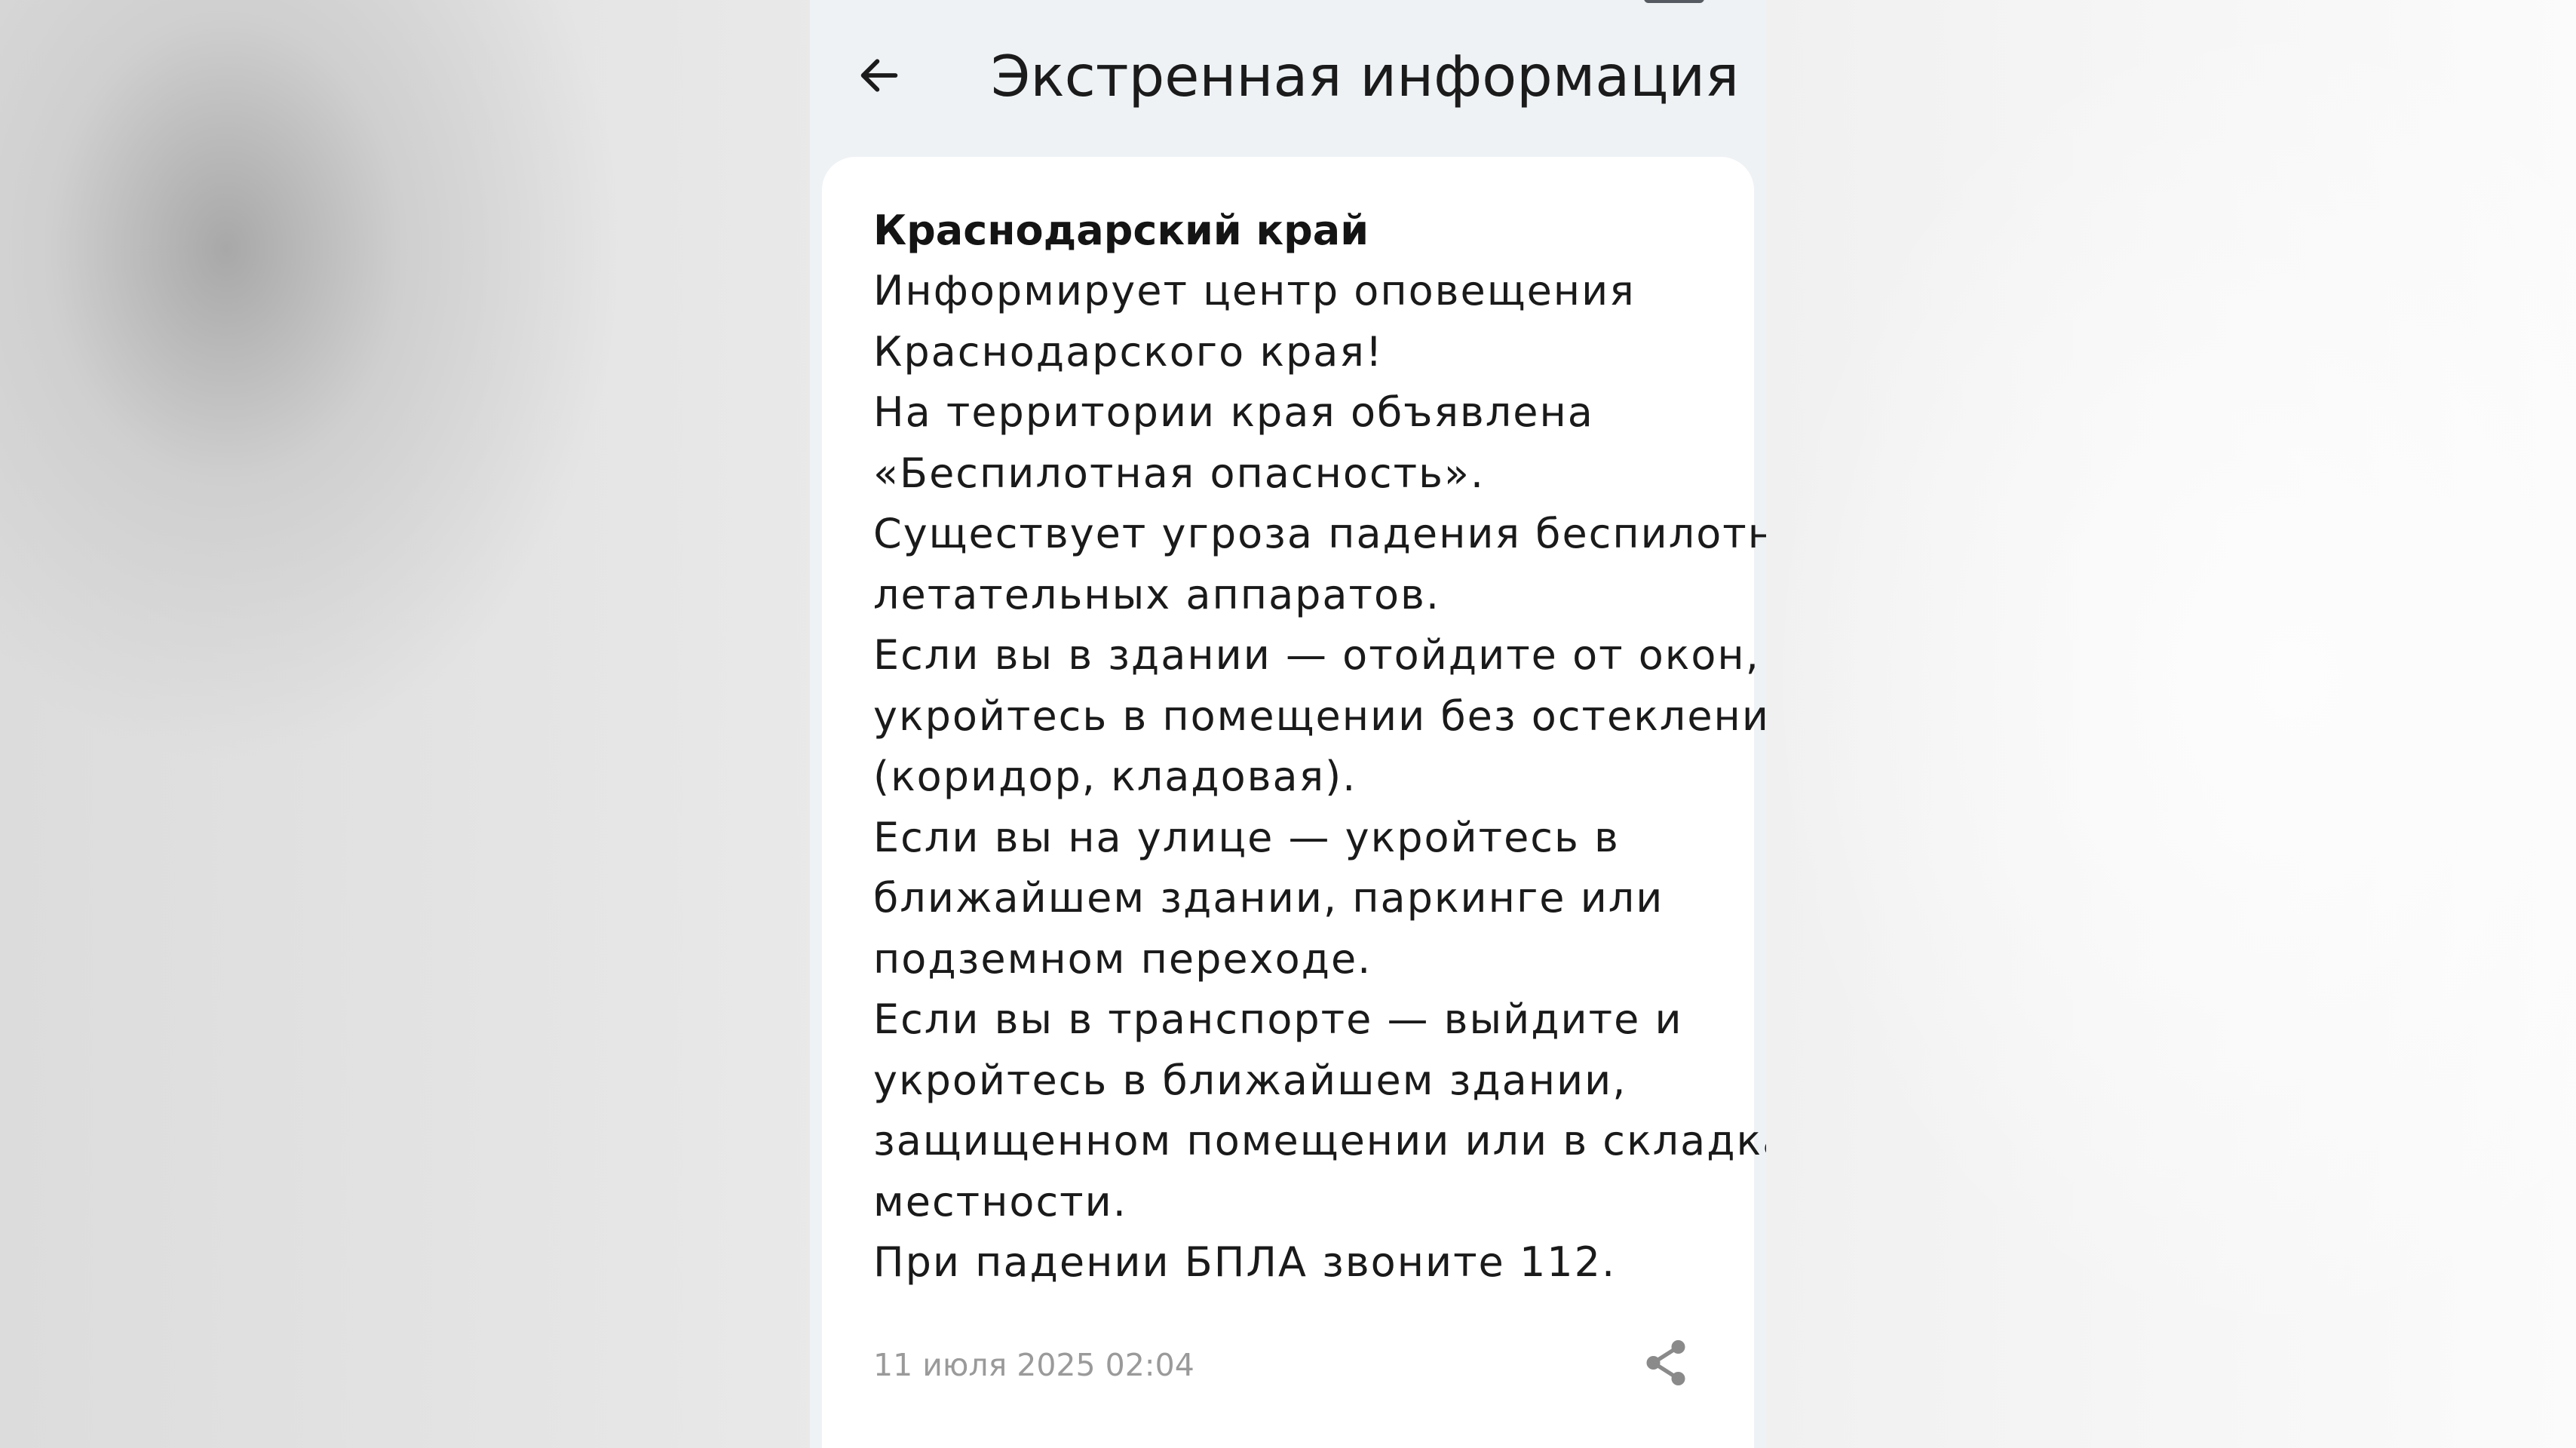 Image resolution: width=2576 pixels, height=1448 pixels. Describe the element at coordinates (1250, 1080) in the screenshot. I see `message-line: укройтесь в ближайшем здании,` at that location.